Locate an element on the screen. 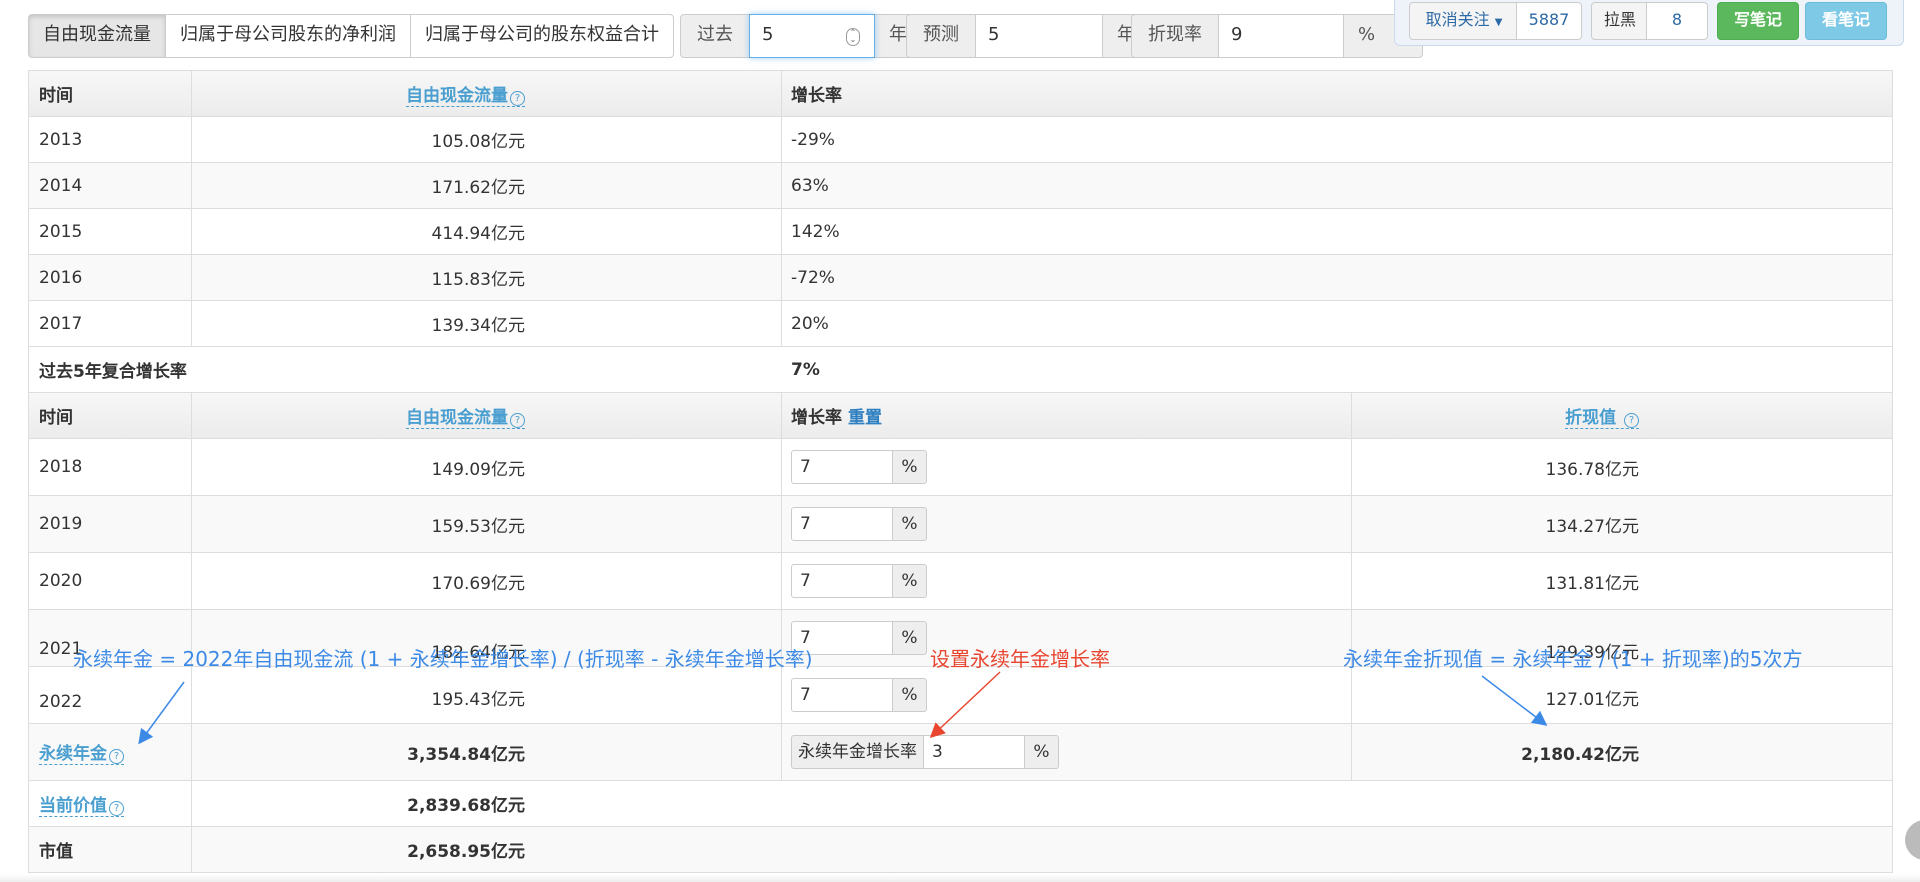 The image size is (1920, 882). tab-free-cash-flow: 自由现金流量 is located at coordinates (97, 36).